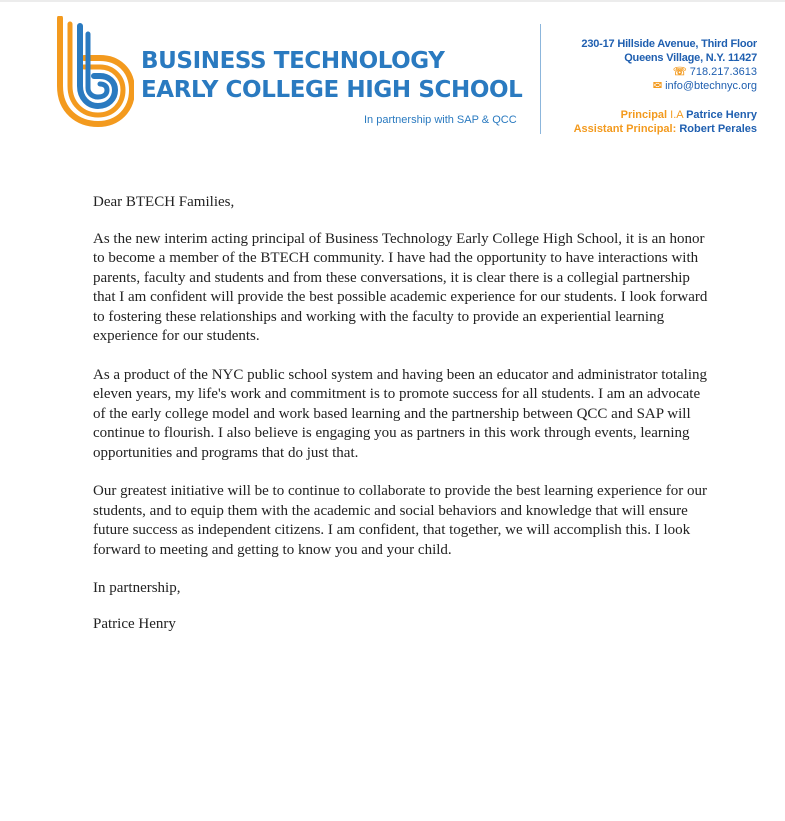 The height and width of the screenshot is (821, 785). What do you see at coordinates (665, 72) in the screenshot?
I see `phone-line: ☏ 718.217.3613` at bounding box center [665, 72].